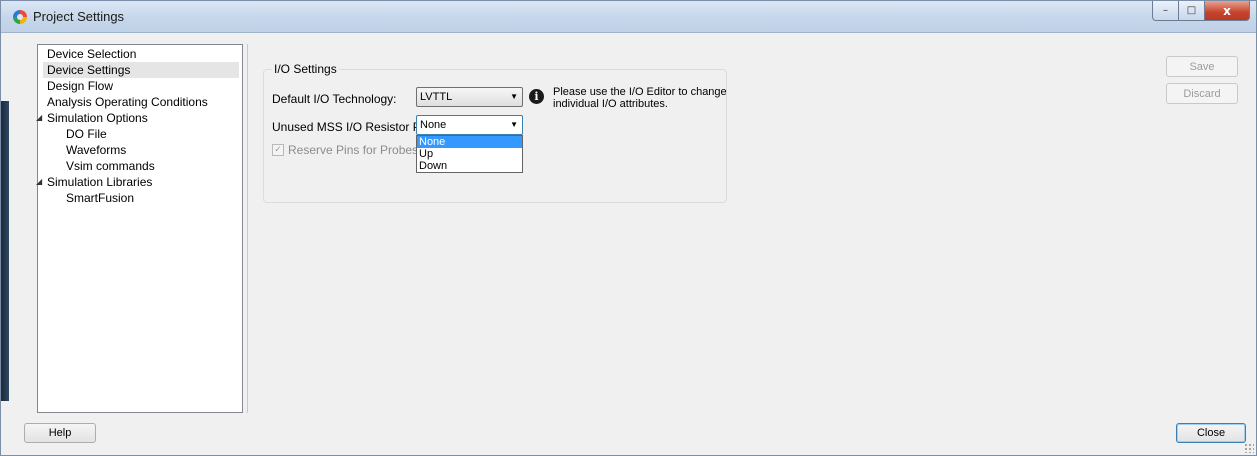  I want to click on help-button: Help, so click(60, 433).